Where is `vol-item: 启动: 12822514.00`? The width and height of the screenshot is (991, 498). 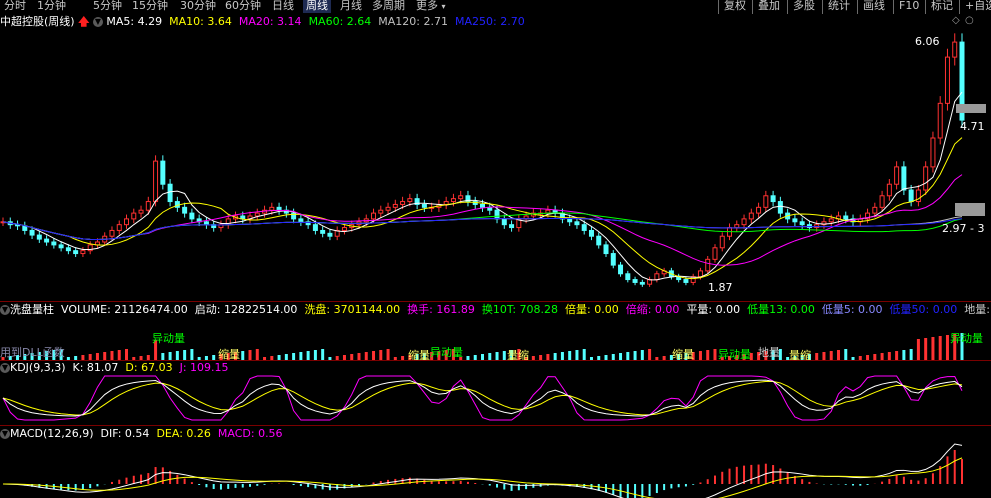
vol-item: 启动: 12822514.00 is located at coordinates (246, 309).